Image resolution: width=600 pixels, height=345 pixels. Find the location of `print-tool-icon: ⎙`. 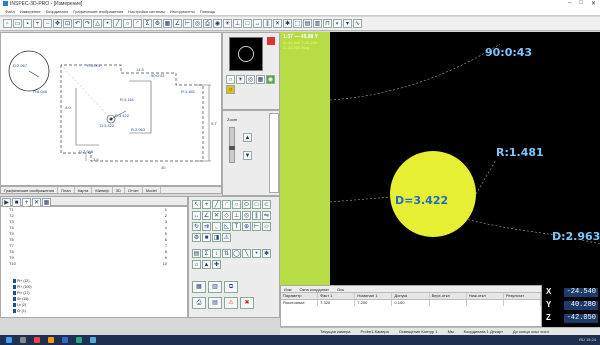

print-tool-icon: ⎙ is located at coordinates (199, 303).